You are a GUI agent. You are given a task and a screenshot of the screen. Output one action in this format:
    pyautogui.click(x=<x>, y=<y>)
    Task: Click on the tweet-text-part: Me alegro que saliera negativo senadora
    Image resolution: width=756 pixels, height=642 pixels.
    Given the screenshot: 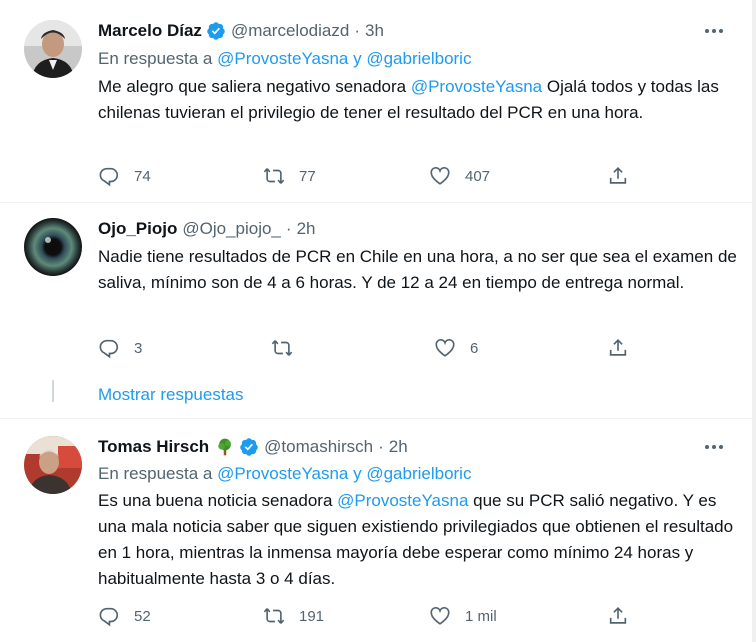 What is the action you would take?
    pyautogui.click(x=254, y=86)
    